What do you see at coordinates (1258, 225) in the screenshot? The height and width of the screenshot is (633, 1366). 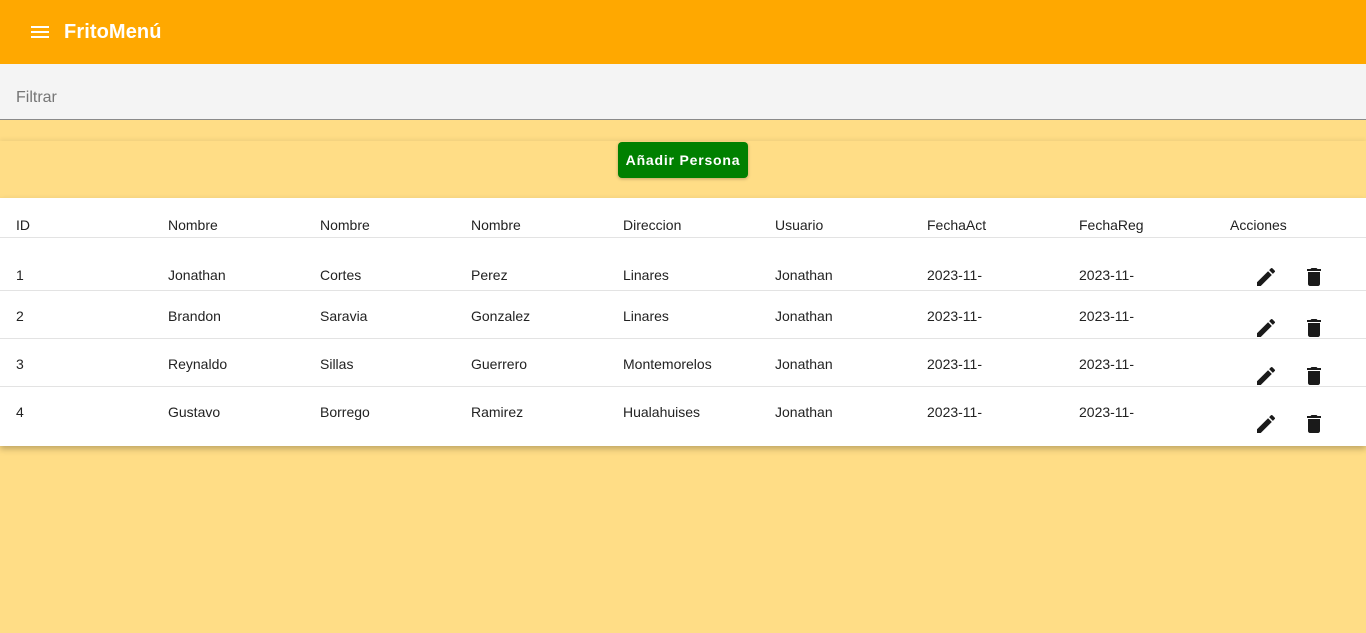 I see `column-header-acciones: Acciones` at bounding box center [1258, 225].